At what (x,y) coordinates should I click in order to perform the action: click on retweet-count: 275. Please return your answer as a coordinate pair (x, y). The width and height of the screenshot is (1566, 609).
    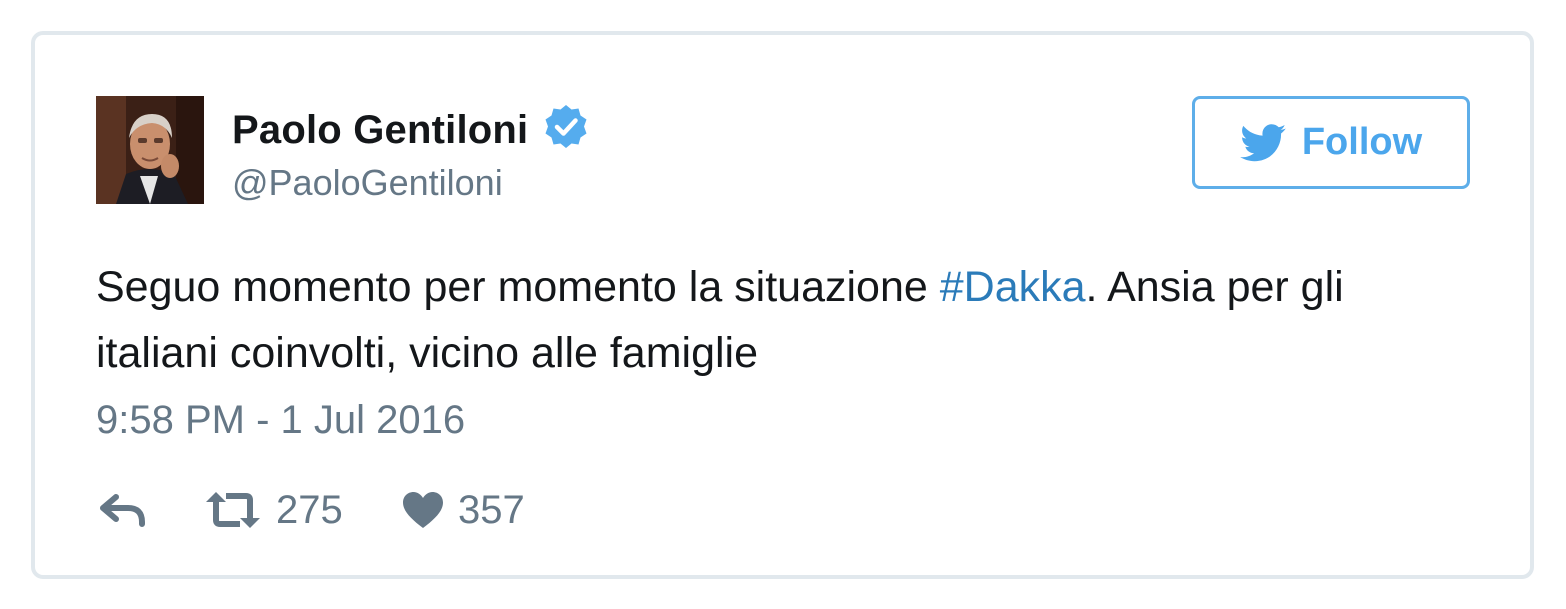
    Looking at the image, I should click on (309, 509).